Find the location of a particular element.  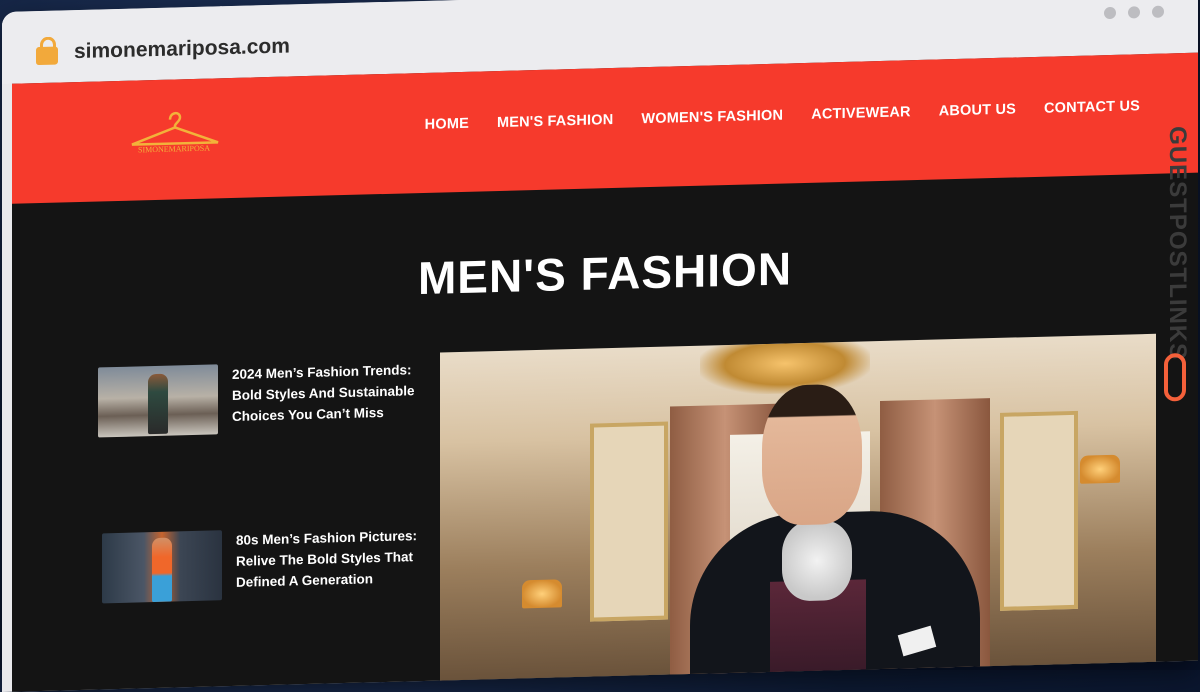

chandelier-graphic is located at coordinates (785, 368).